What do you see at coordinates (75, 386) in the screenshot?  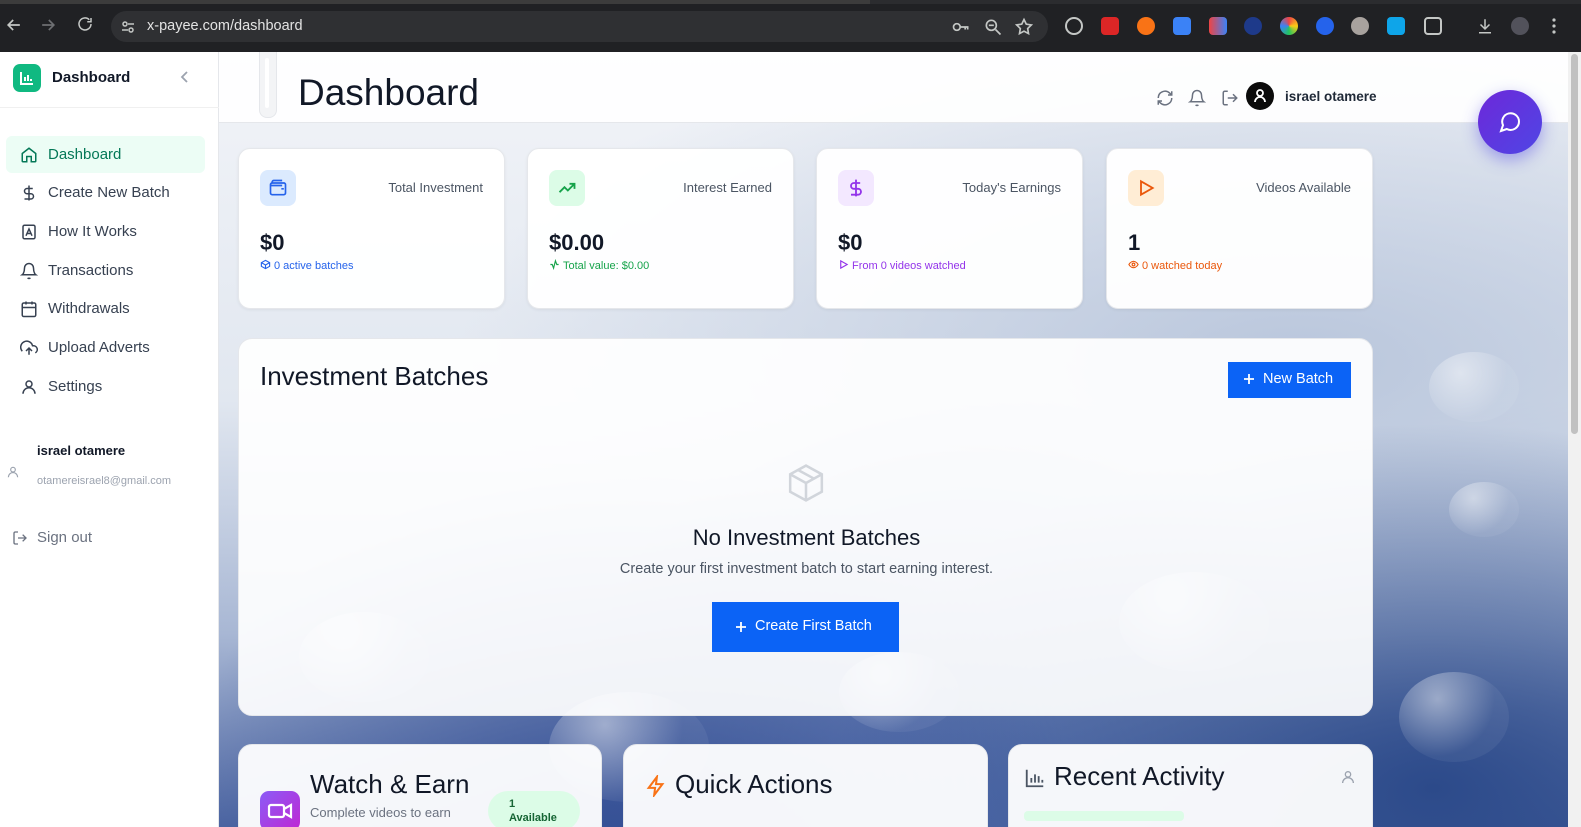 I see `sidebar-item-label: Settings` at bounding box center [75, 386].